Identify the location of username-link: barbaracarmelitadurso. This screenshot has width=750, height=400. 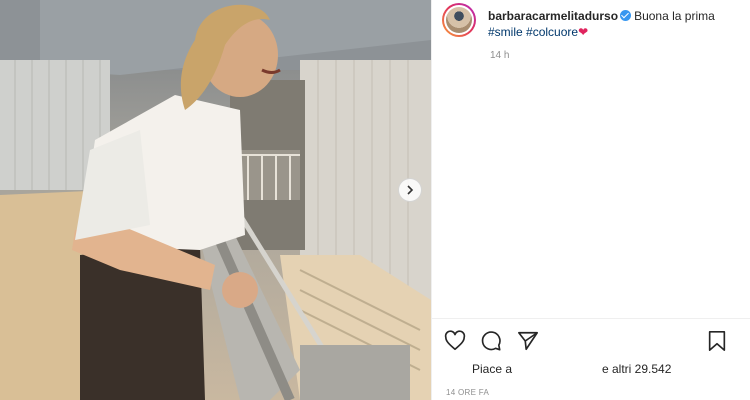
(553, 16).